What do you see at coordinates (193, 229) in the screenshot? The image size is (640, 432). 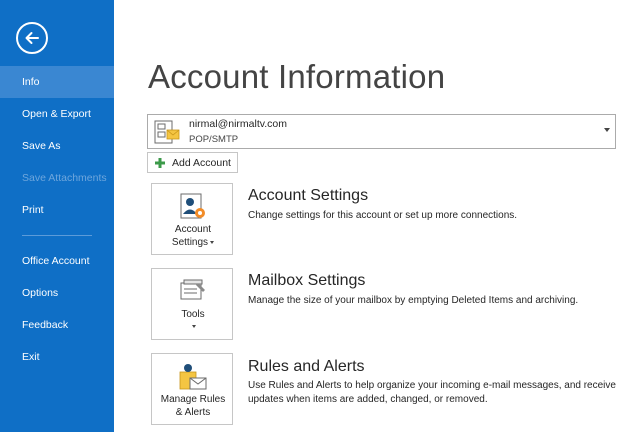 I see `account-settings-label-line1: Account` at bounding box center [193, 229].